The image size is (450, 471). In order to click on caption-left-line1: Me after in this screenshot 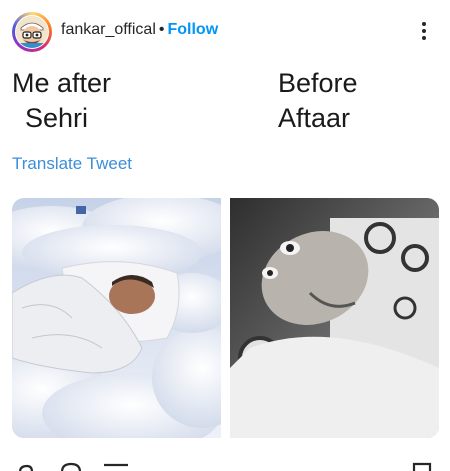, I will do `click(62, 83)`.